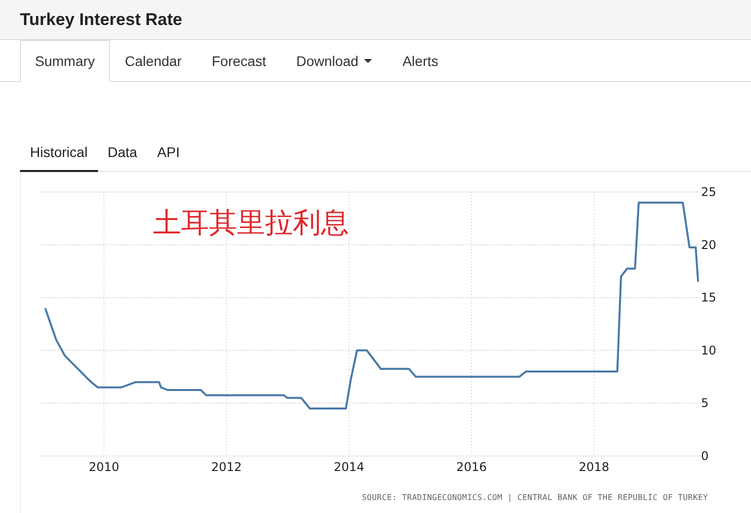 This screenshot has height=513, width=751. I want to click on y-tick-label: 25, so click(708, 192).